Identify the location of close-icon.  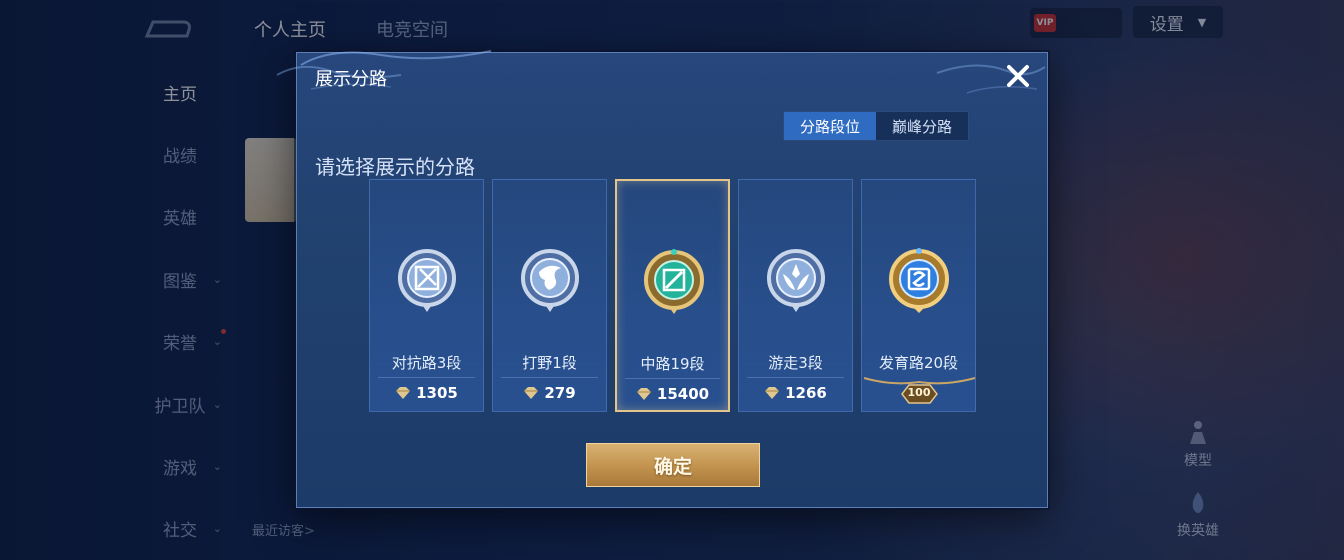
(1018, 76).